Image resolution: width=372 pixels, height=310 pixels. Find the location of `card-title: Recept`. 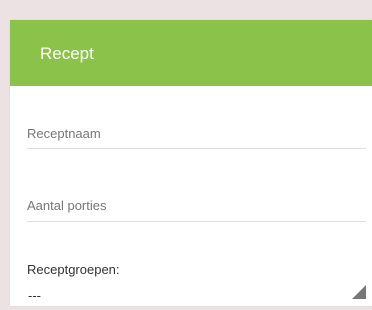

card-title: Recept is located at coordinates (67, 53).